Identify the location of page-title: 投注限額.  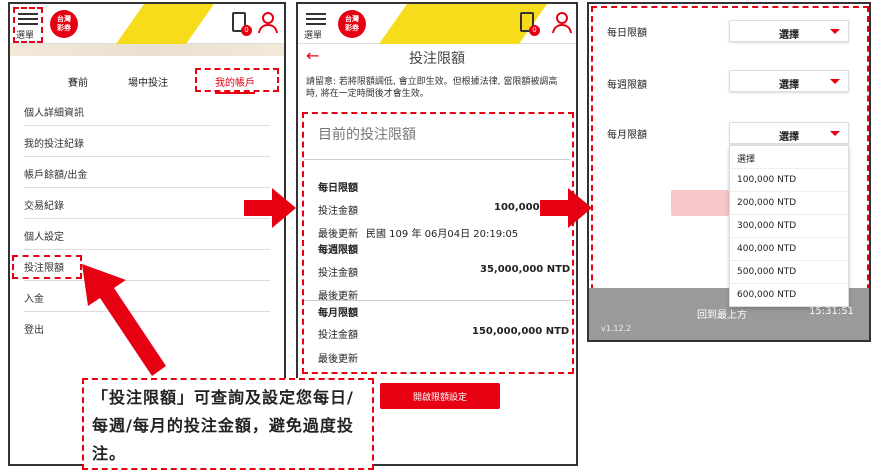
(437, 59).